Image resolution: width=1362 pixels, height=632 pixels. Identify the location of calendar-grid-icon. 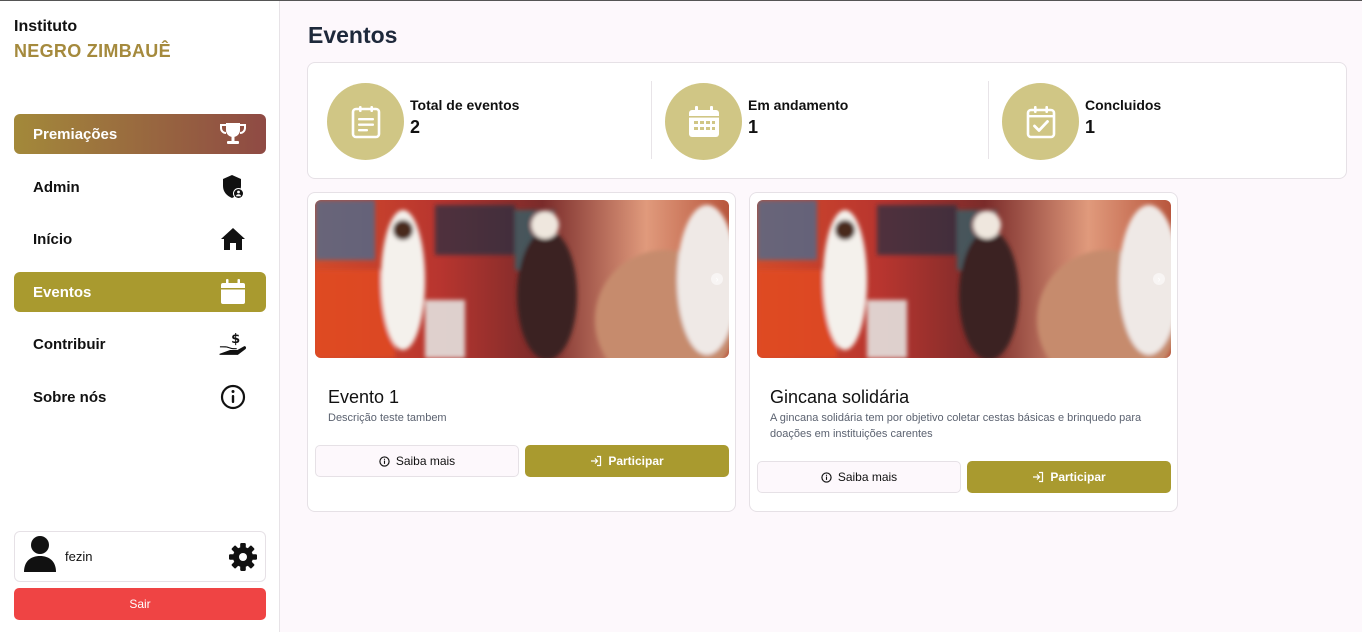
(703, 121).